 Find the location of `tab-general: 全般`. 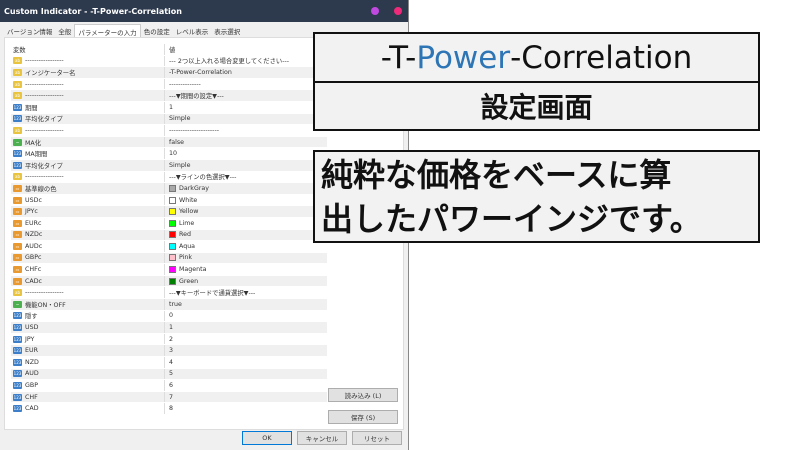

tab-general: 全般 is located at coordinates (64, 30).